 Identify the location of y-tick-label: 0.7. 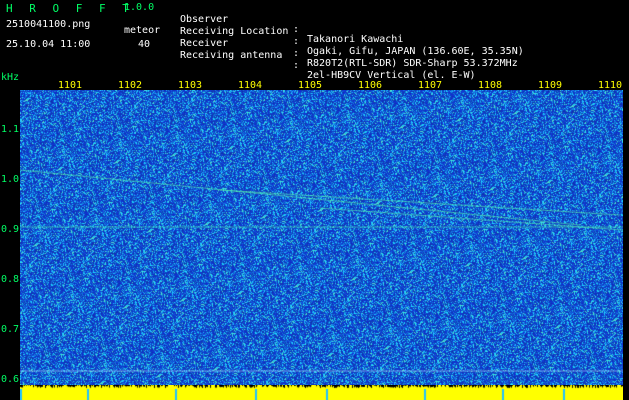
(10, 329).